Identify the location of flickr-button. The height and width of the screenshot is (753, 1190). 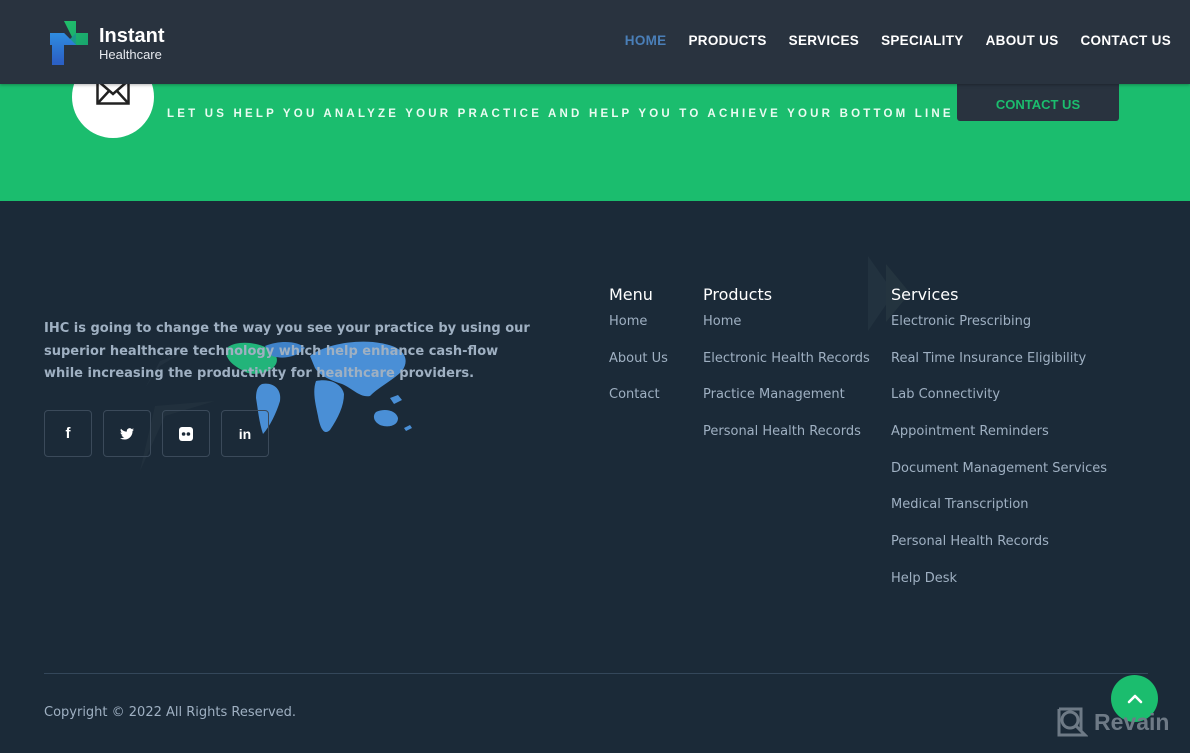
(186, 433).